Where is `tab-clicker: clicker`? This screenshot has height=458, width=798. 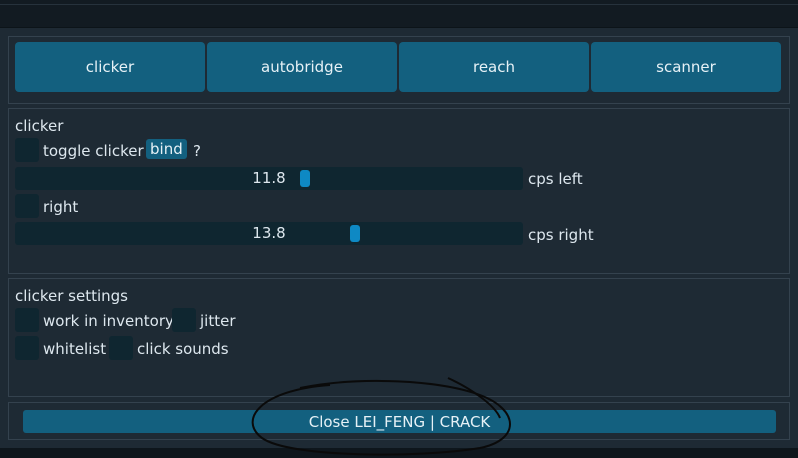 tab-clicker: clicker is located at coordinates (110, 67).